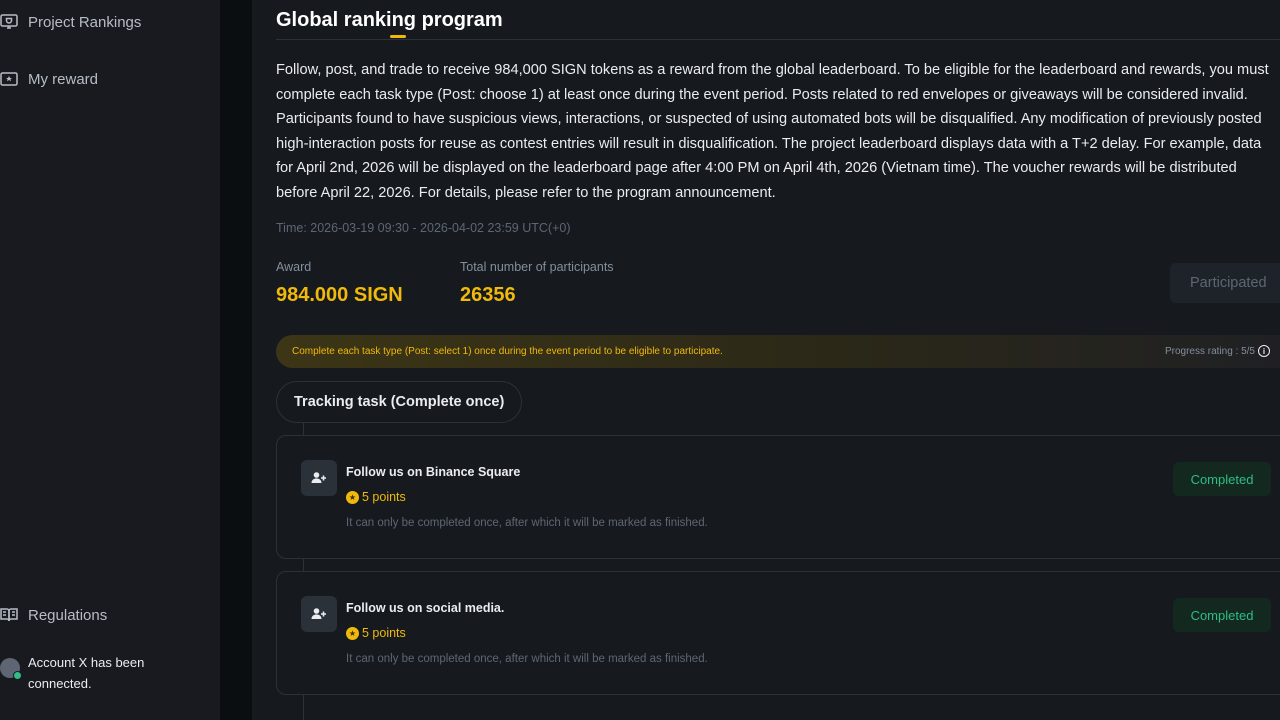  What do you see at coordinates (236, 360) in the screenshot?
I see `layout-gutter` at bounding box center [236, 360].